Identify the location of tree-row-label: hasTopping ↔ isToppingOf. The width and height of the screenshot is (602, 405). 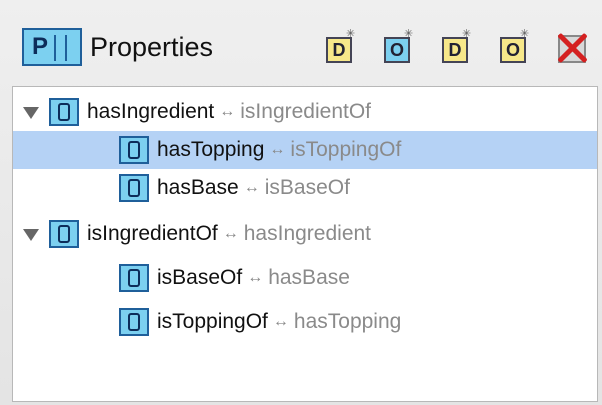
(279, 150).